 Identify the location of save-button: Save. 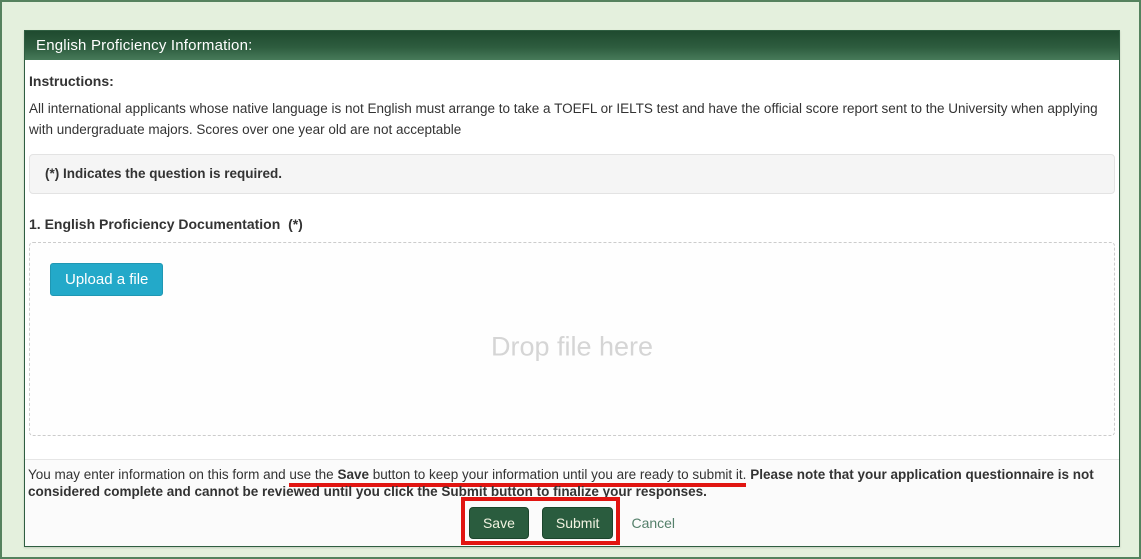
(498, 523).